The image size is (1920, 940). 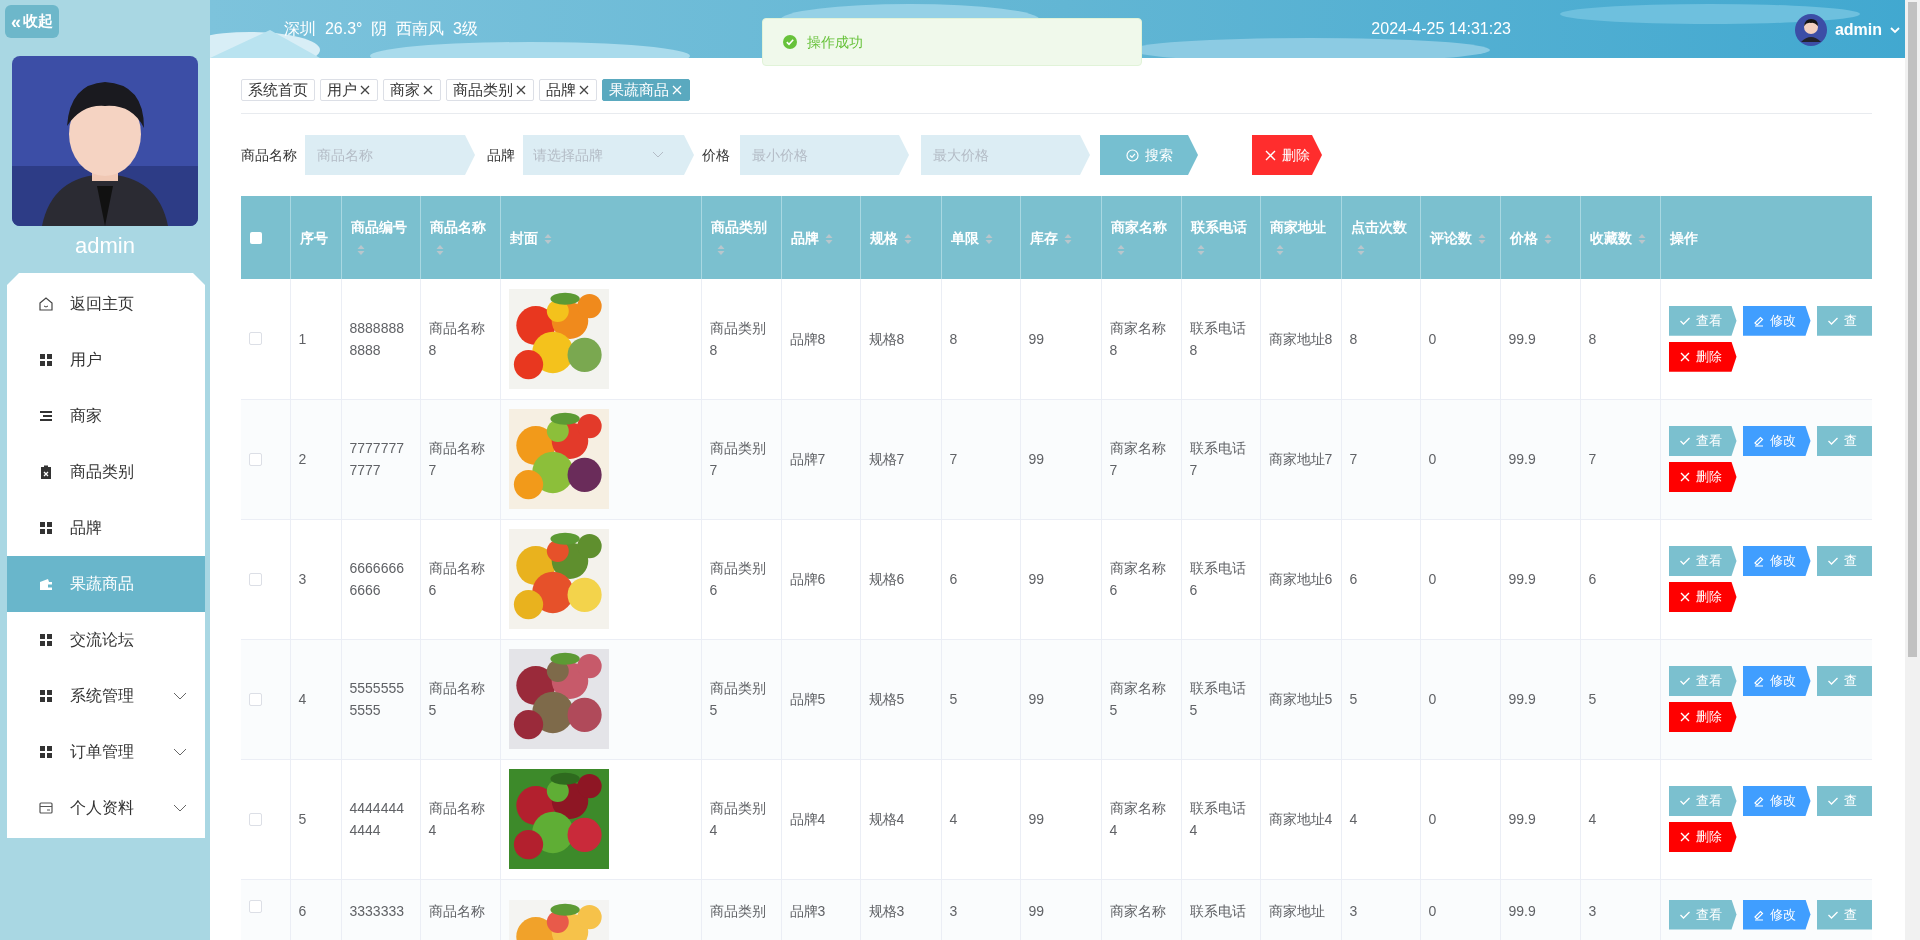 I want to click on table-cell: 0, so click(x=1432, y=459).